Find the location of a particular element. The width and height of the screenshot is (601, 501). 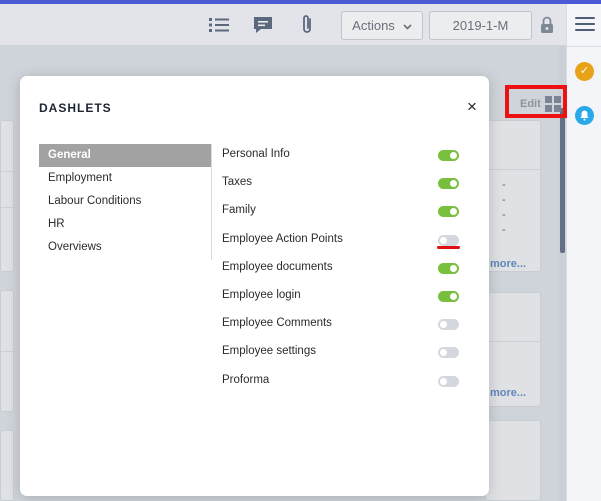

option-label: Family is located at coordinates (239, 210).